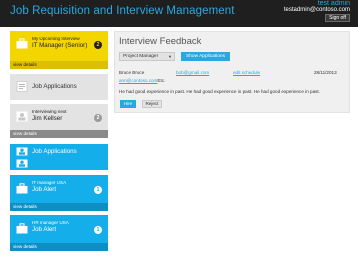 The height and width of the screenshot is (258, 358). I want to click on chevron-down-icon: ▼, so click(170, 56).